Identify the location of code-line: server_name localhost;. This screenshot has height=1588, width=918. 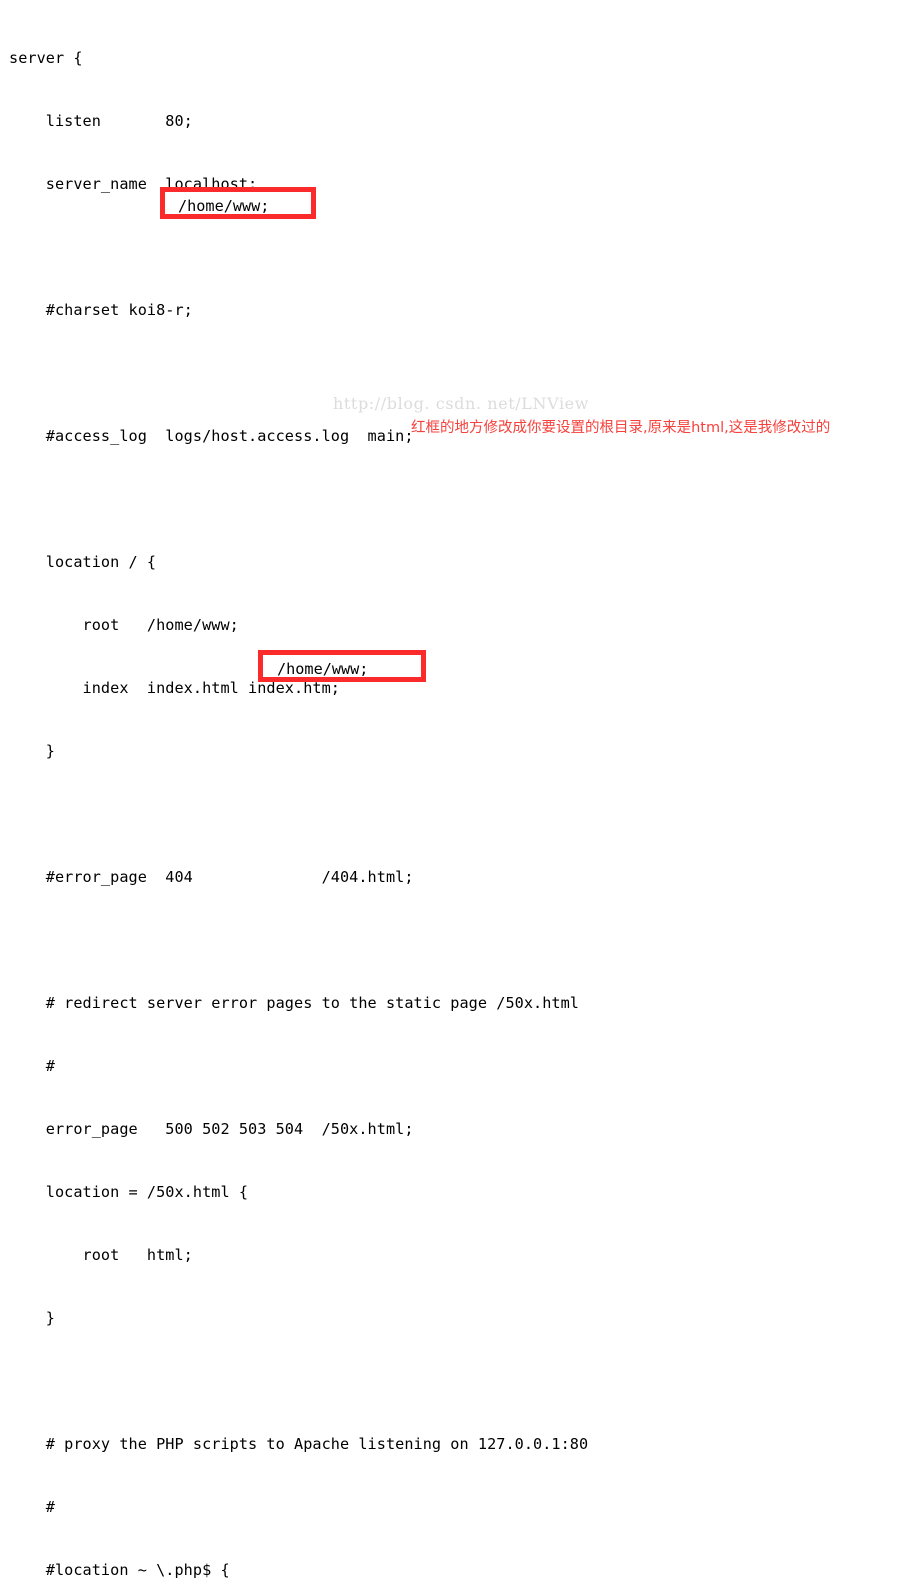
(133, 184).